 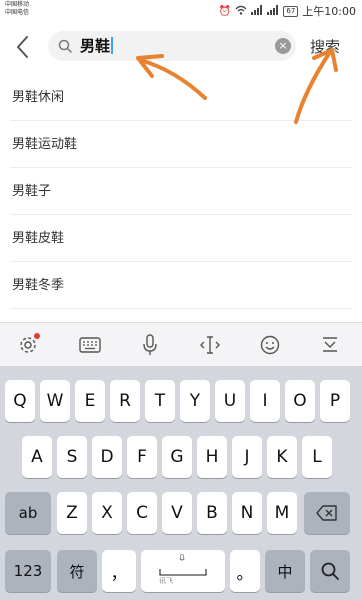 I want to click on space-key: 讯飞, so click(x=183, y=571).